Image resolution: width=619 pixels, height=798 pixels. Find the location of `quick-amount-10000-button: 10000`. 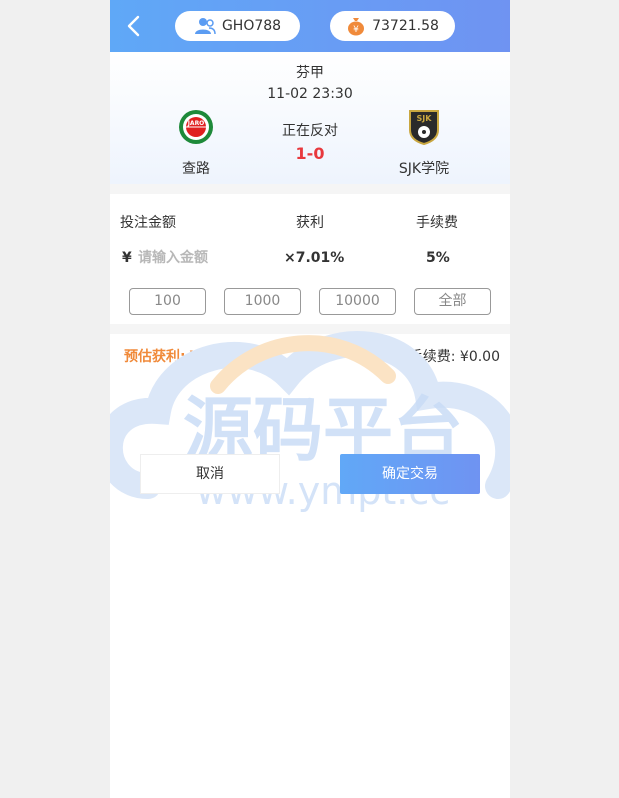

quick-amount-10000-button: 10000 is located at coordinates (357, 301).